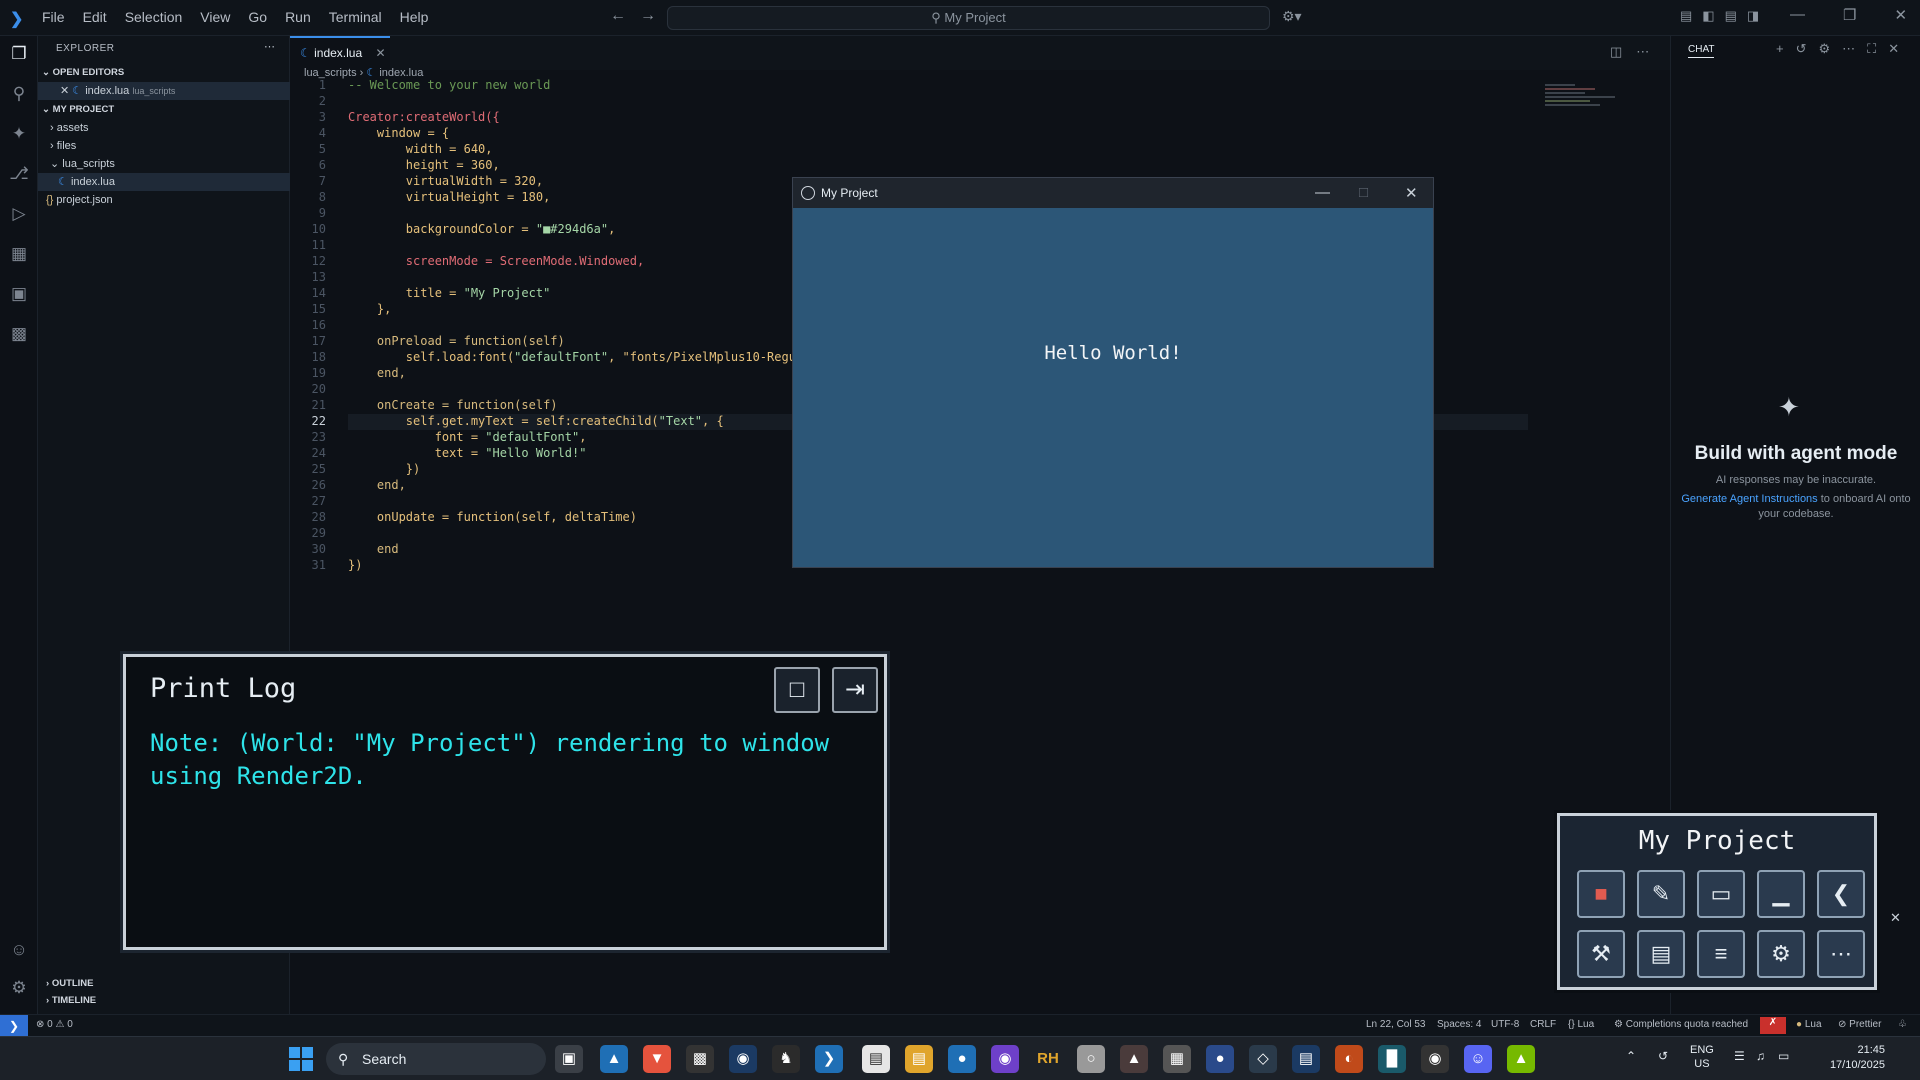 This screenshot has width=1920, height=1080. I want to click on menu-run: Run, so click(298, 17).